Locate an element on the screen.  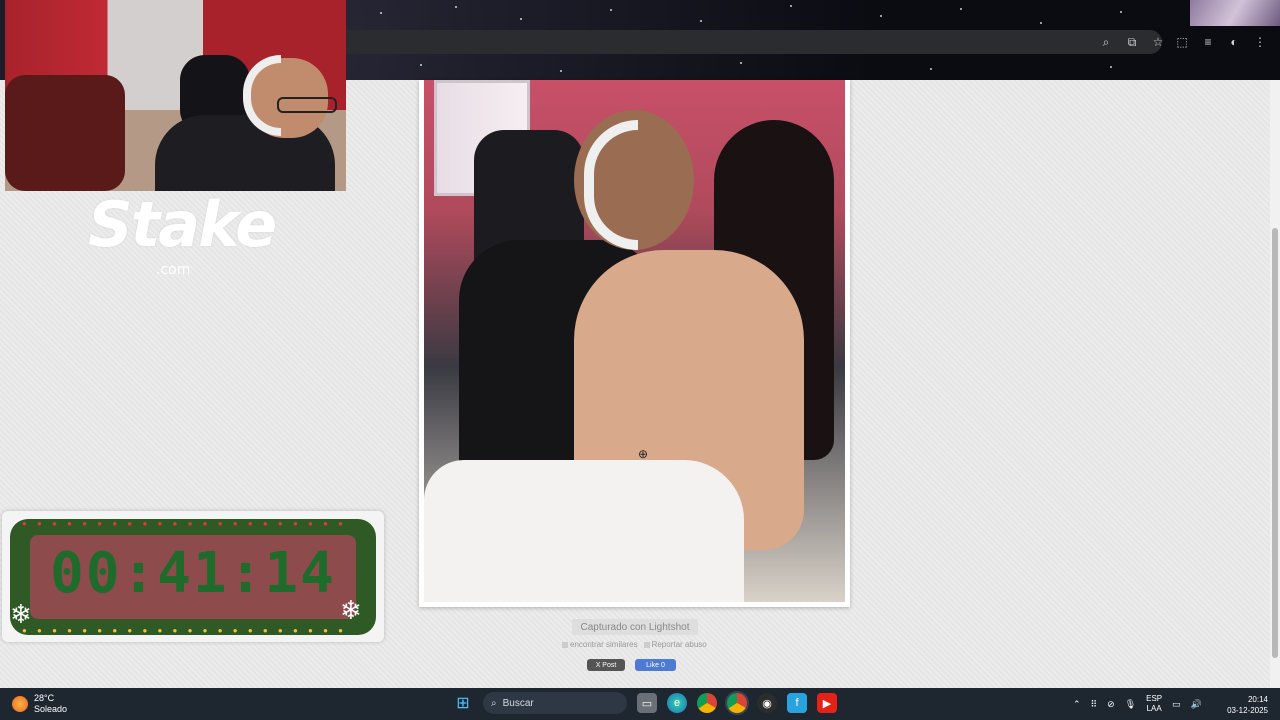
media-icon: ≡ is located at coordinates (1208, 42).